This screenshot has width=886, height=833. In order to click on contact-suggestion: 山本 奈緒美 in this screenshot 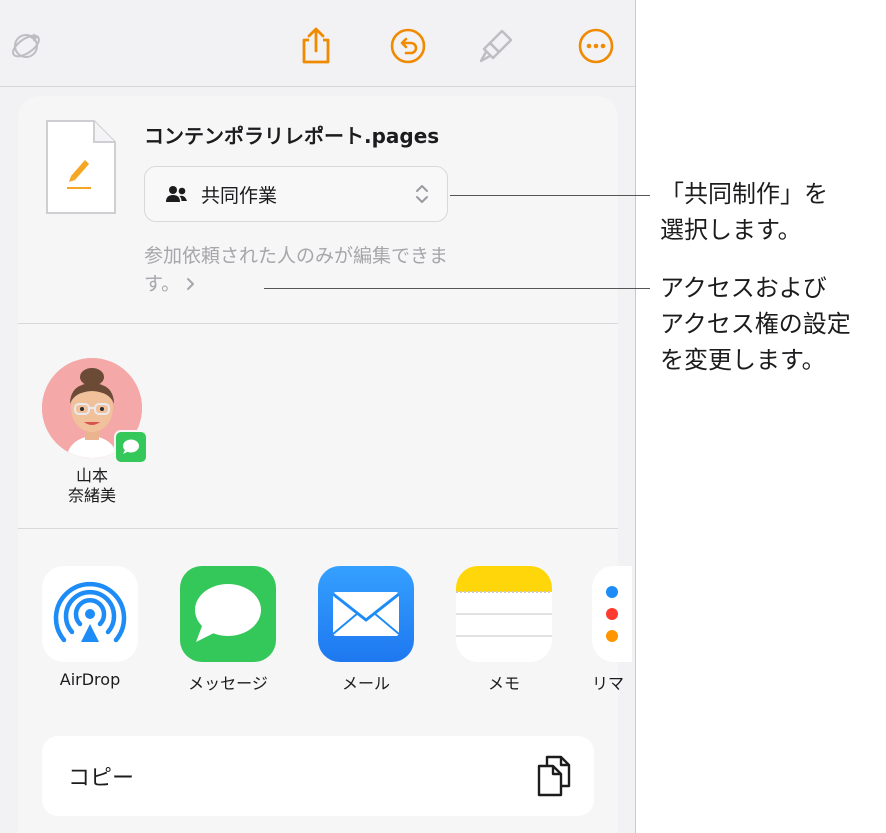, I will do `click(95, 438)`.